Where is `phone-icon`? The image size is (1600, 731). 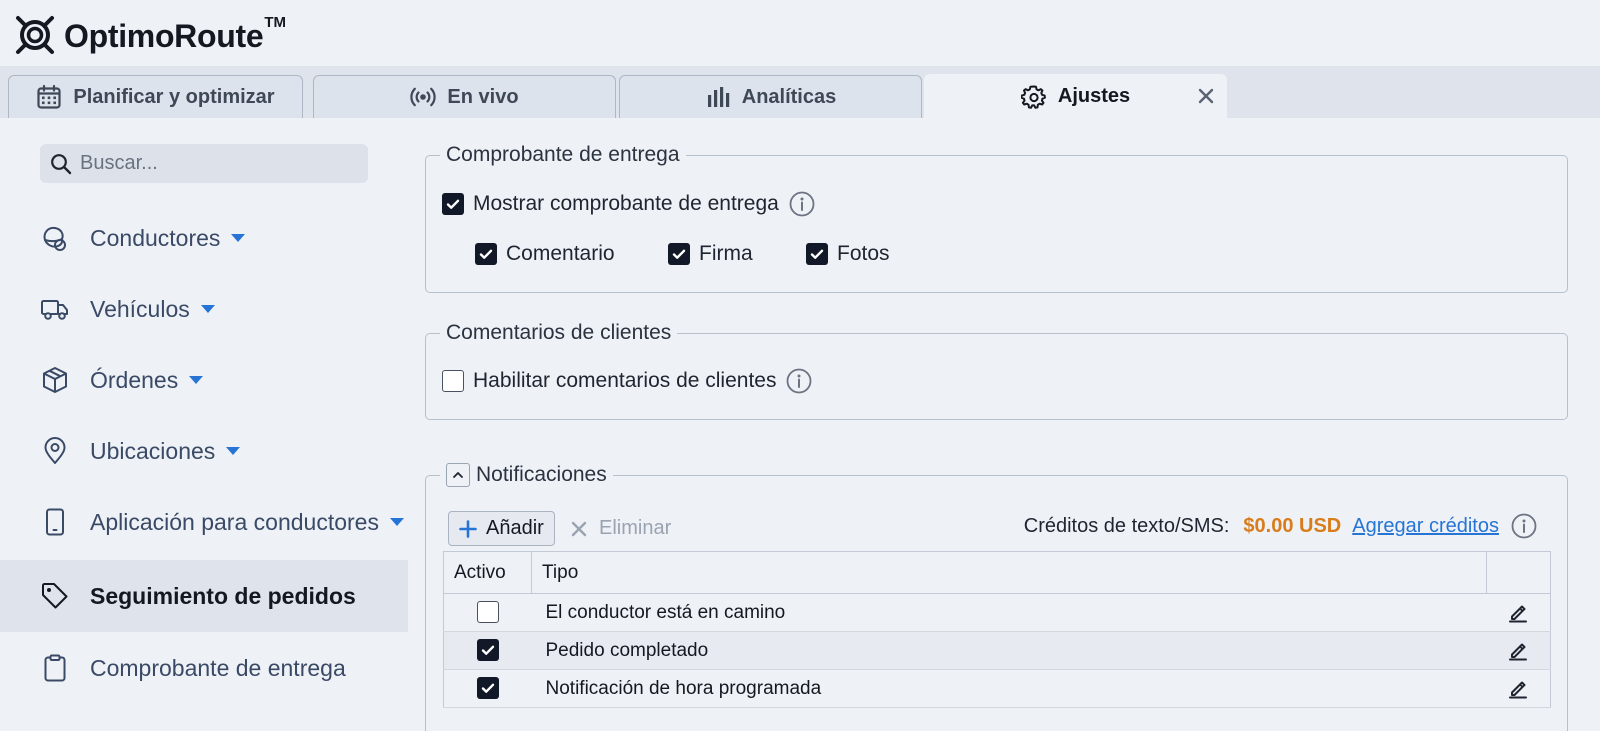 phone-icon is located at coordinates (55, 522).